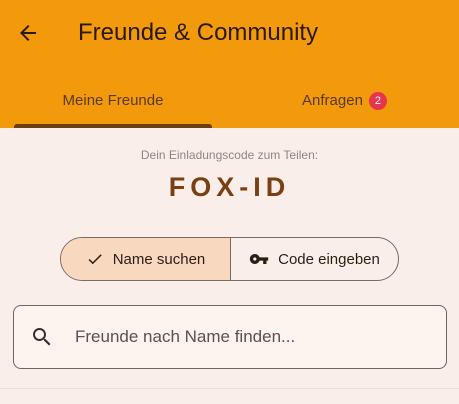 This screenshot has width=459, height=404. I want to click on tab-requests: Anfragen 2, so click(344, 101).